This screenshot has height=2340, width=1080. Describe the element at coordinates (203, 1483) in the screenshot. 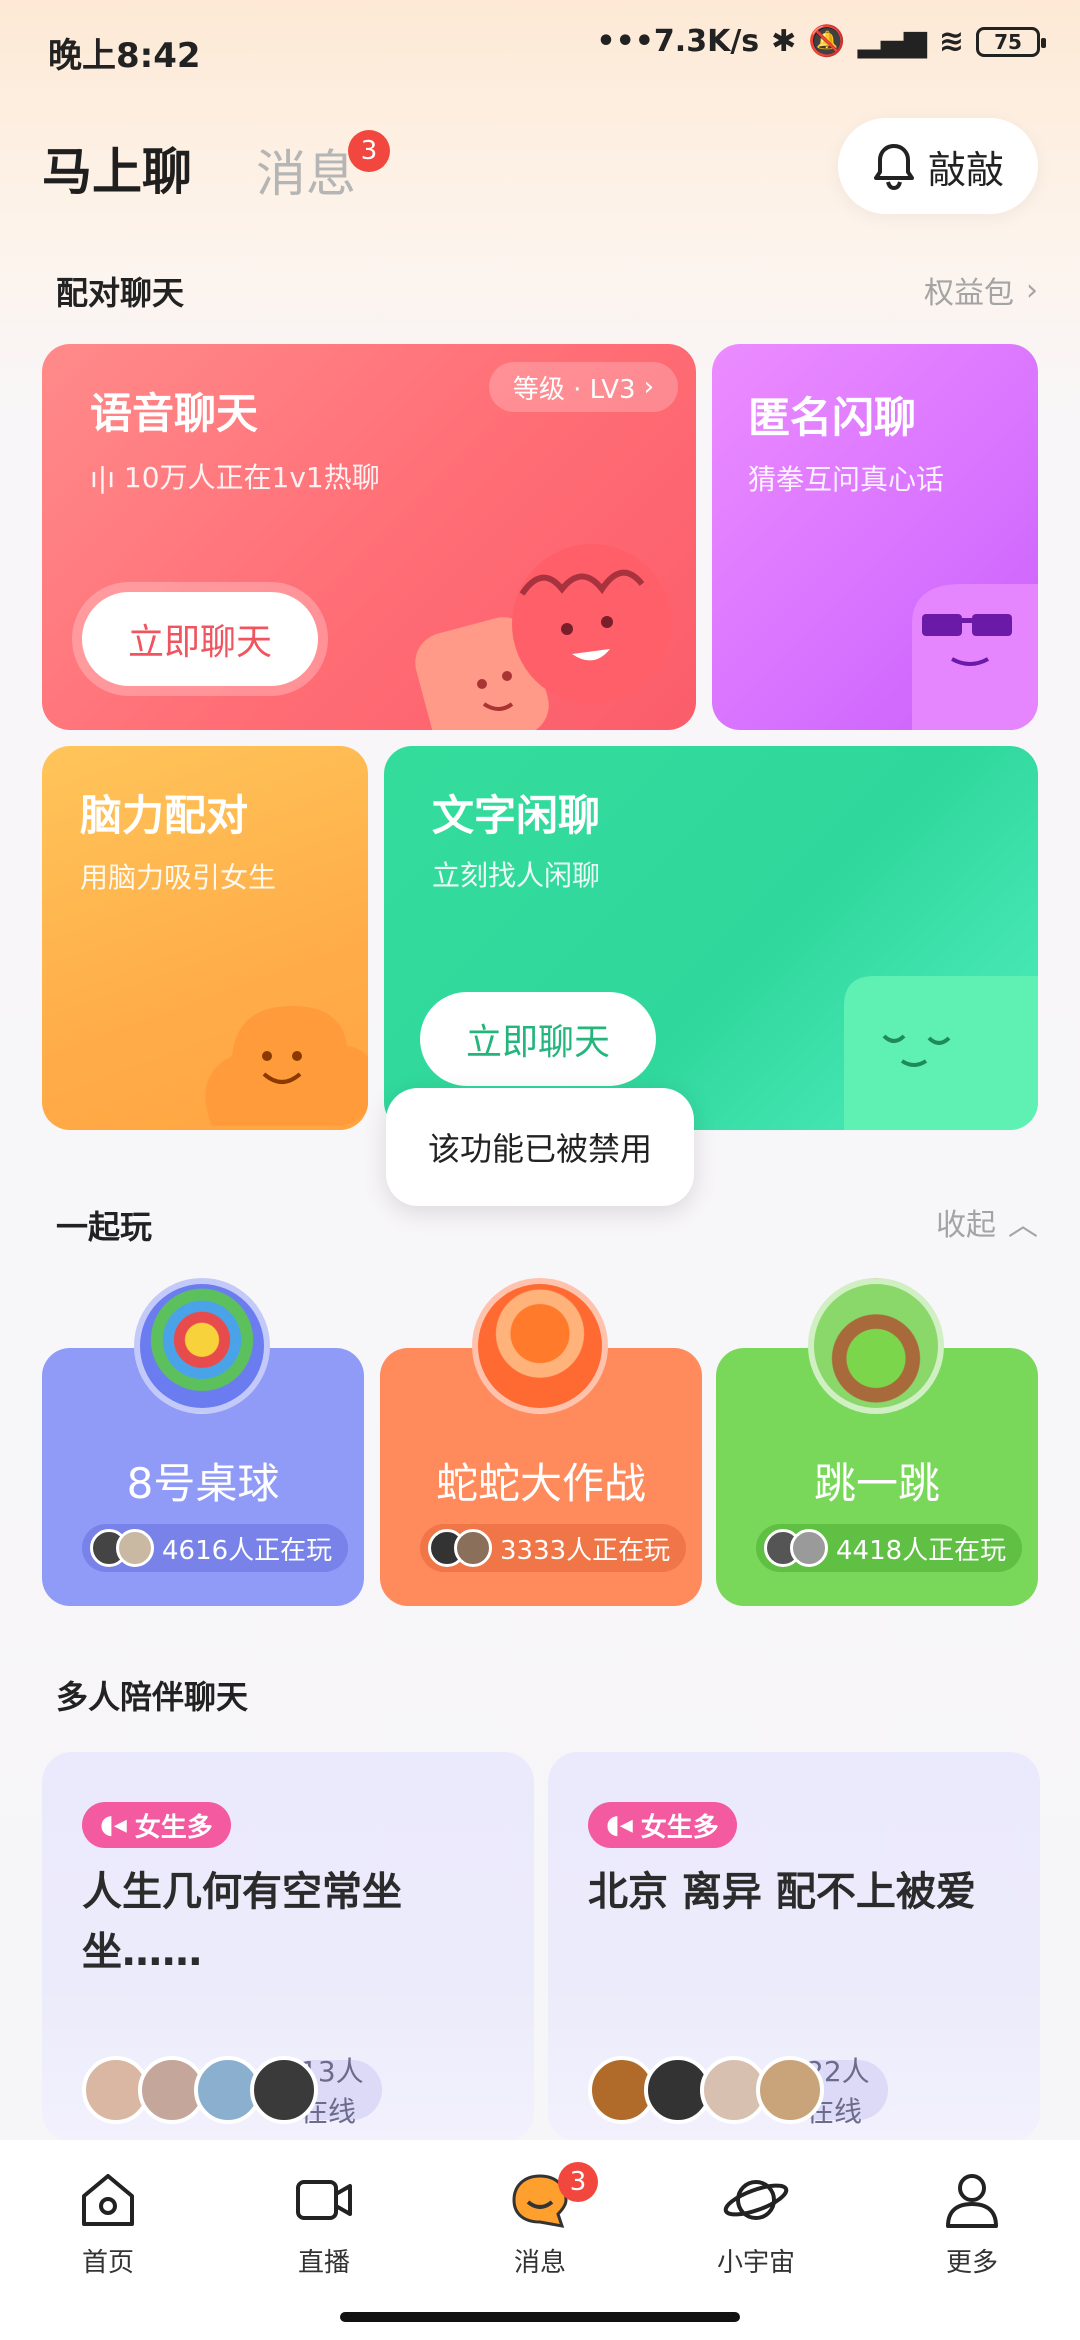

I see `game-name: 8号桌球` at that location.